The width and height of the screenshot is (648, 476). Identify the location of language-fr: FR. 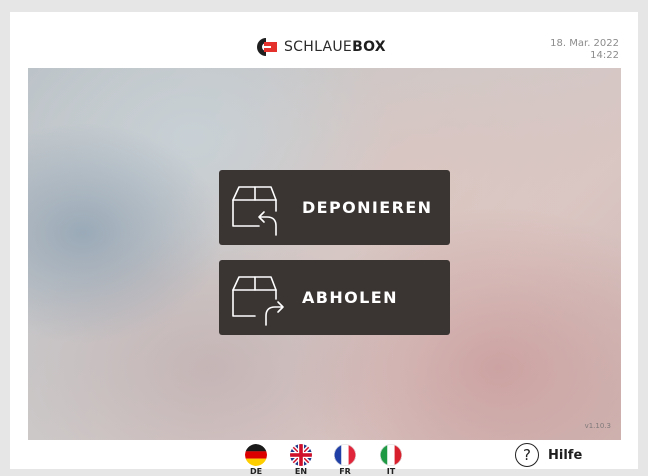
(345, 460).